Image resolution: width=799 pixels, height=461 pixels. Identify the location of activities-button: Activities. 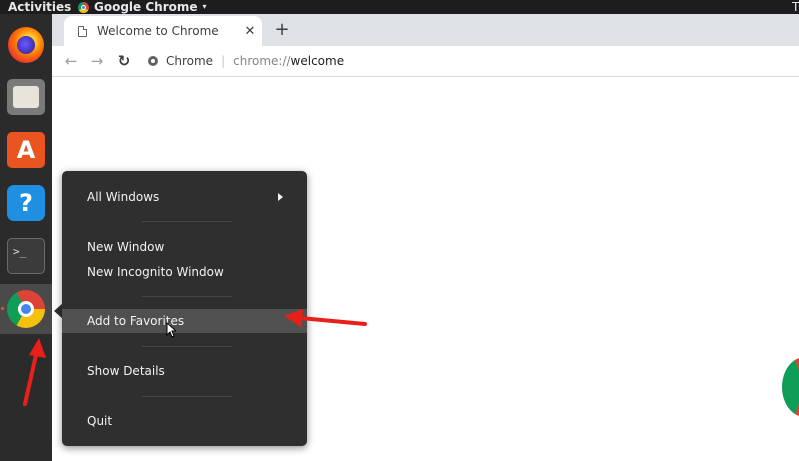
(39, 7).